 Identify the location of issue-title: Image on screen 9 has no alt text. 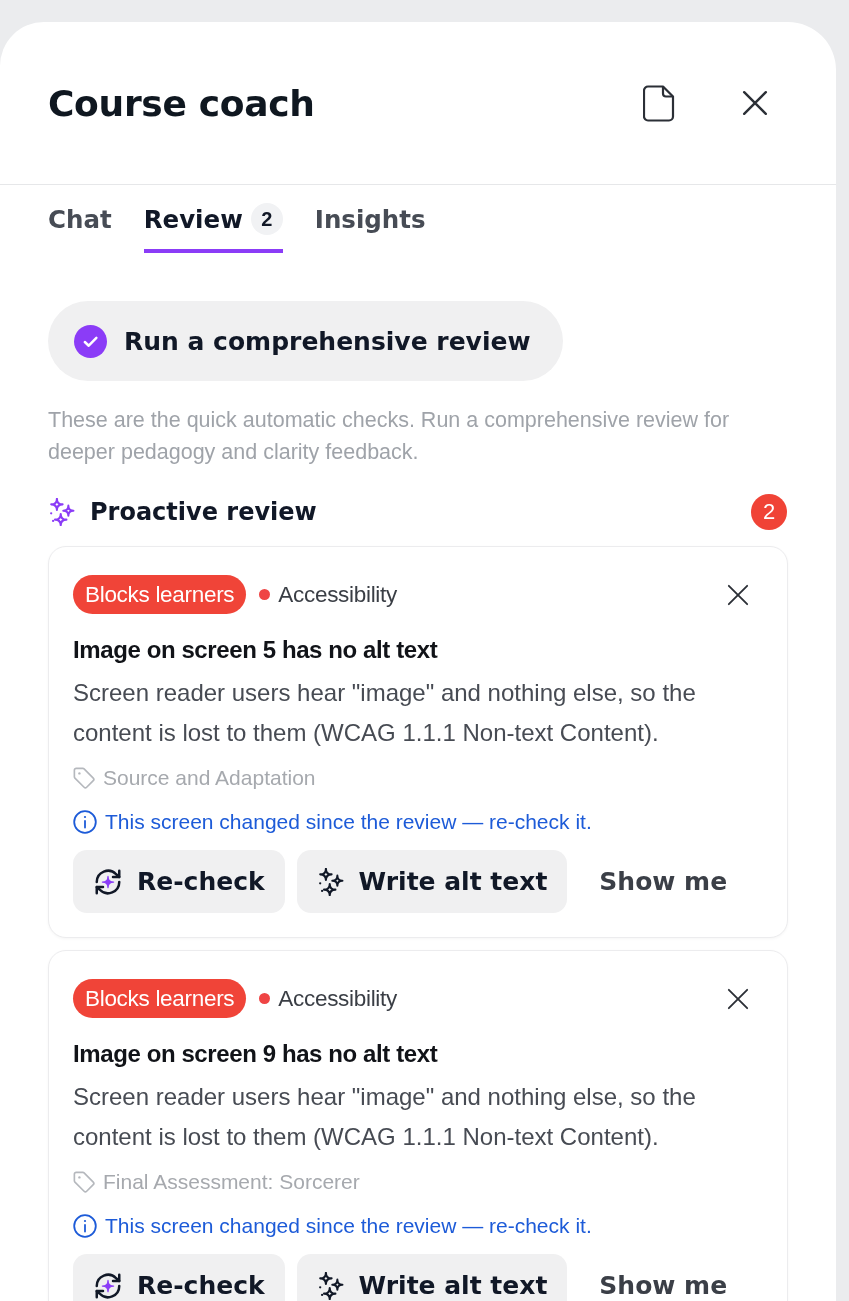
(256, 1054).